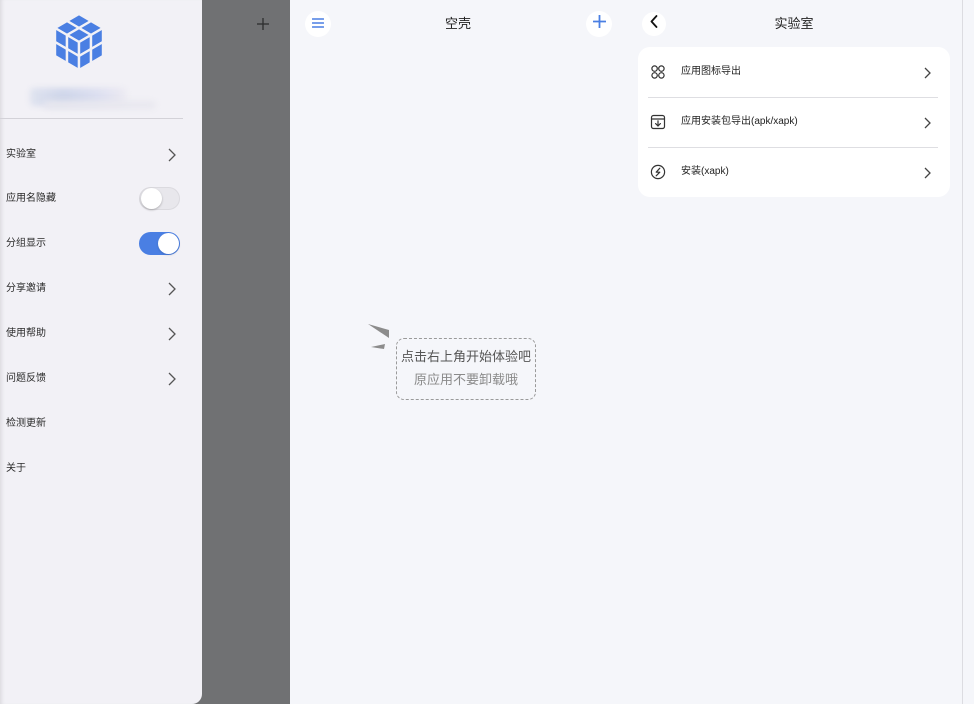 The width and height of the screenshot is (974, 704). I want to click on menu-item-label: 关于, so click(16, 468).